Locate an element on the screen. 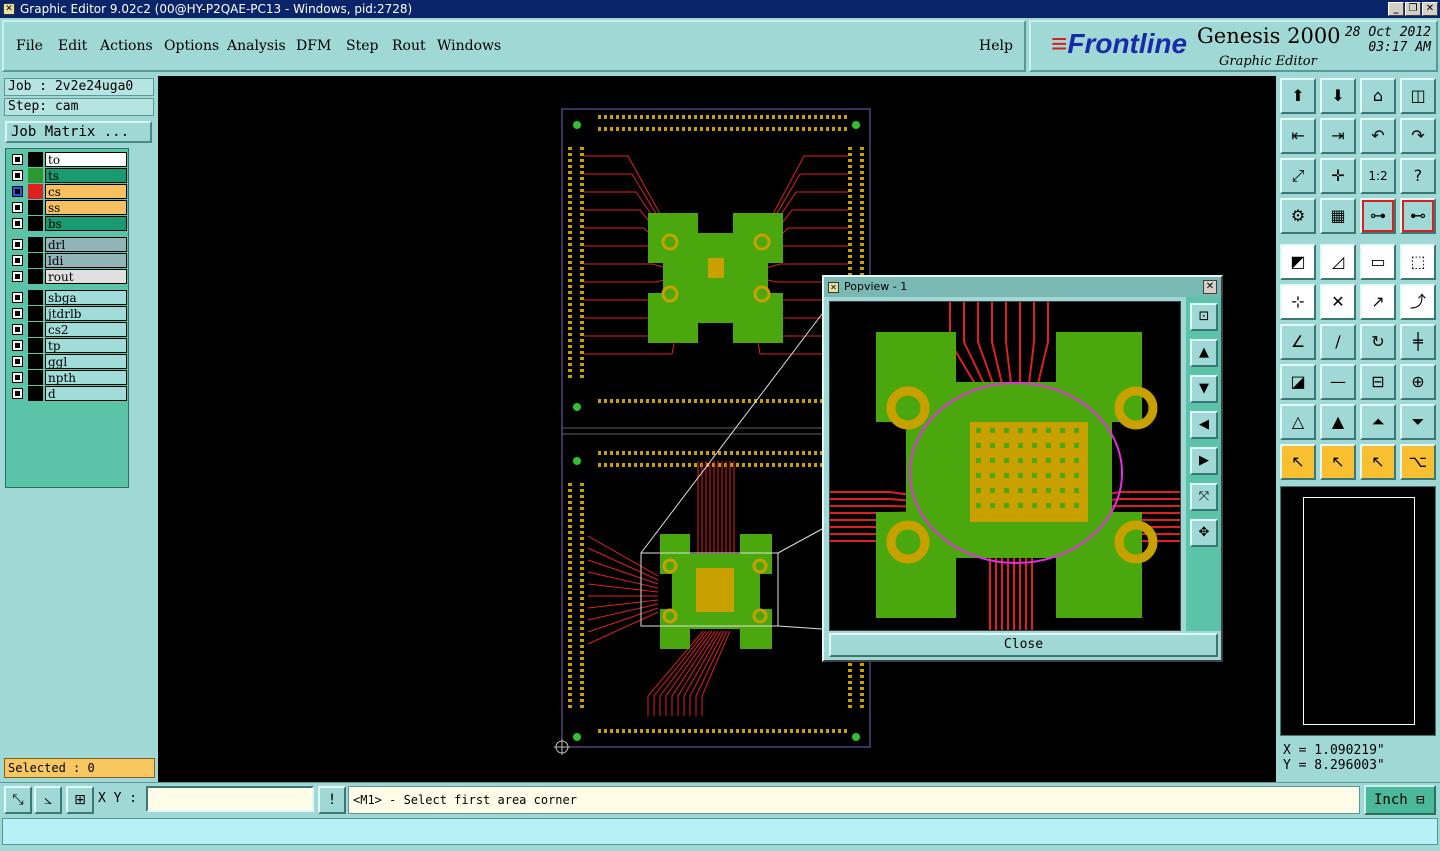 This screenshot has height=851, width=1440. triangle-icon: △ is located at coordinates (1298, 422).